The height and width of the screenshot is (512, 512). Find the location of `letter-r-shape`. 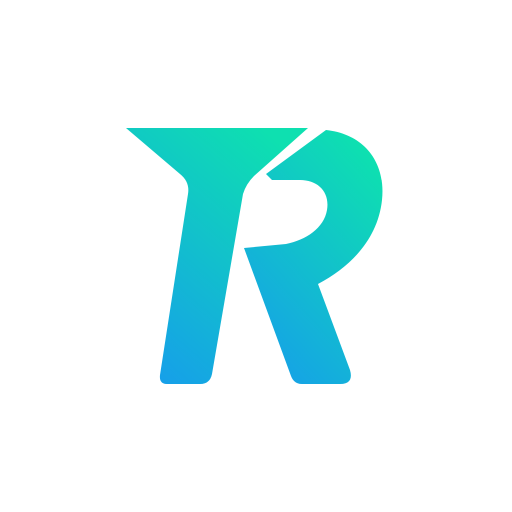

letter-r-shape is located at coordinates (313, 257).